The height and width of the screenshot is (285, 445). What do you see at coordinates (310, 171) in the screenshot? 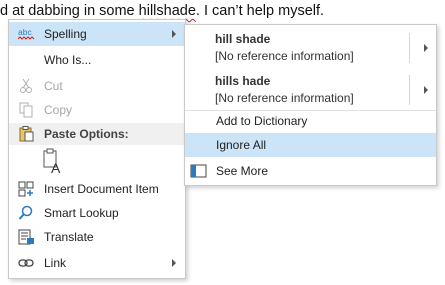
I see `see-more-button: See More` at bounding box center [310, 171].